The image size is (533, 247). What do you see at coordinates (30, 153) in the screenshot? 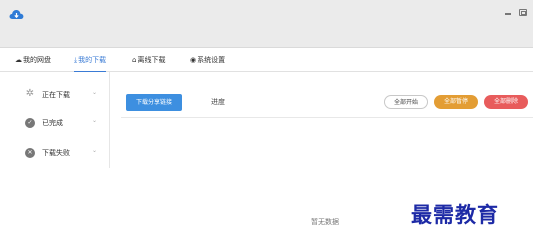
I see `error-circle-icon: ✕` at bounding box center [30, 153].